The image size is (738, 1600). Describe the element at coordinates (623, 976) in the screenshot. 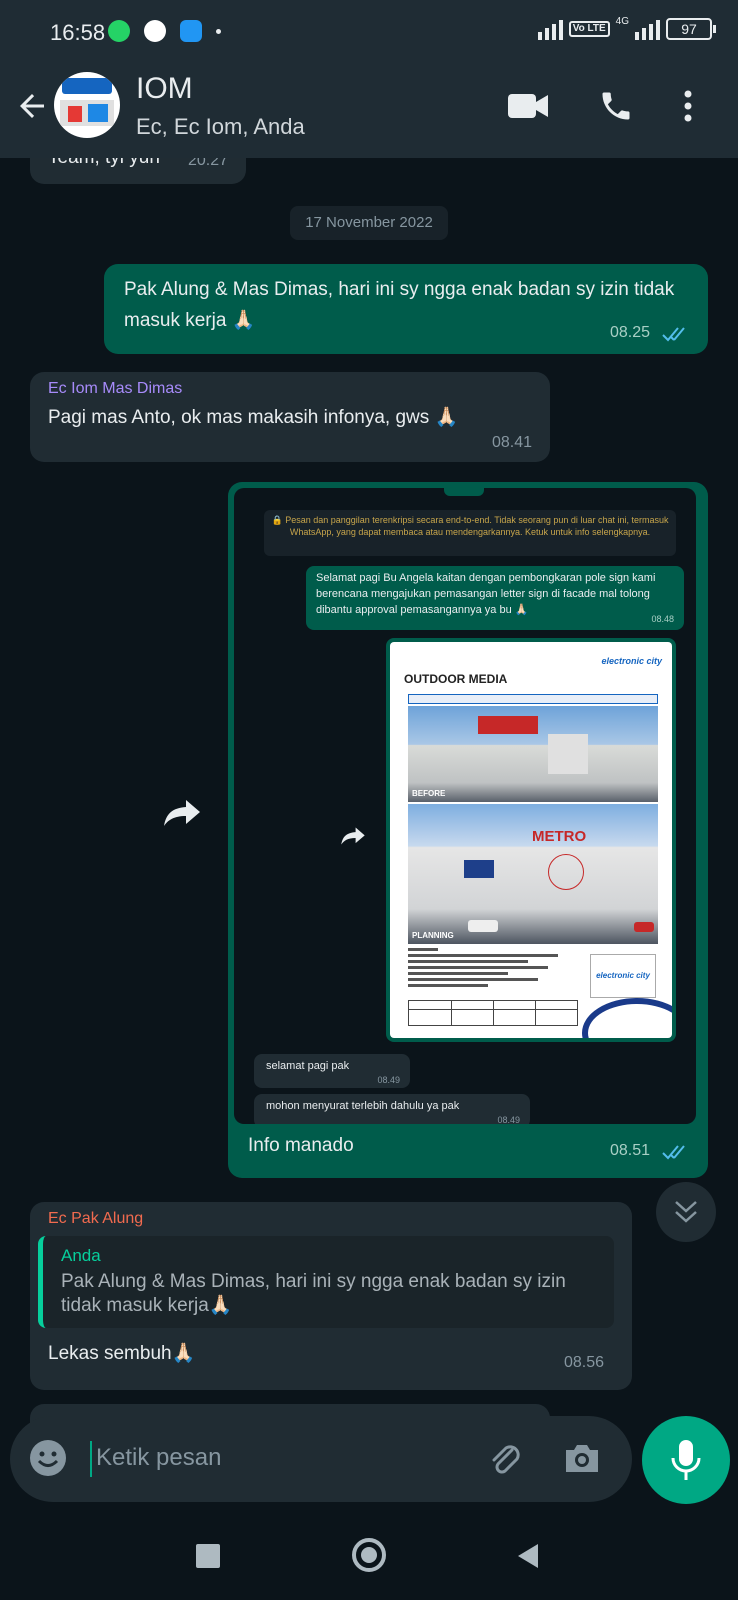

I see `electronic-city-logo-small: electronic city` at that location.